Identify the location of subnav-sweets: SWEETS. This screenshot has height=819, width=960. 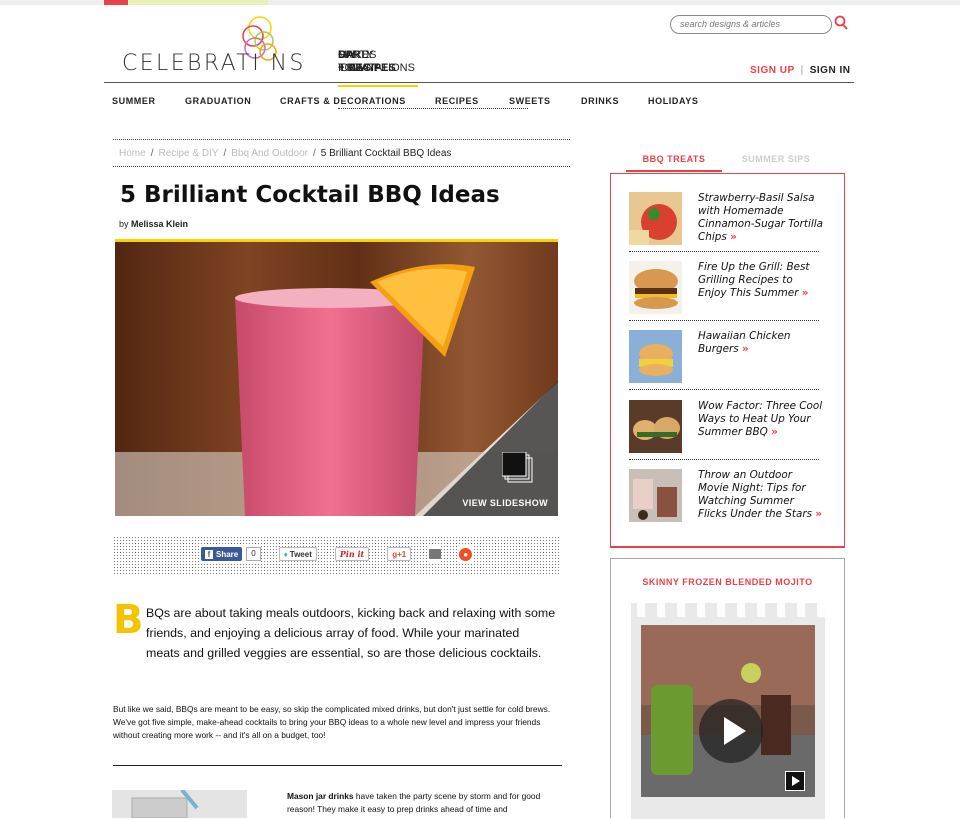
(545, 101).